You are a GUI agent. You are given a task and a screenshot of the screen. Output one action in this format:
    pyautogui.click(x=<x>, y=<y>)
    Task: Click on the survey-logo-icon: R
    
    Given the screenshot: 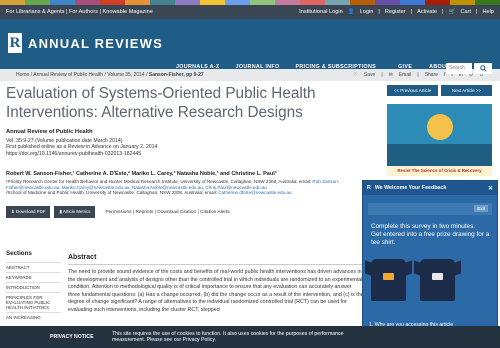 What is the action you would take?
    pyautogui.click(x=369, y=188)
    